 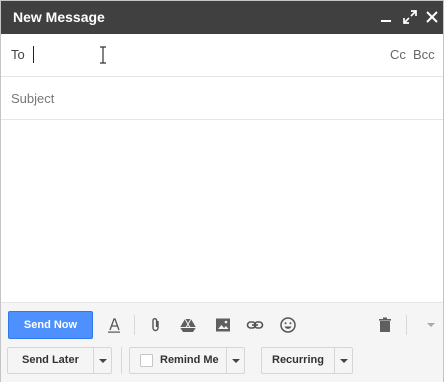 I want to click on link-icon, so click(x=255, y=325).